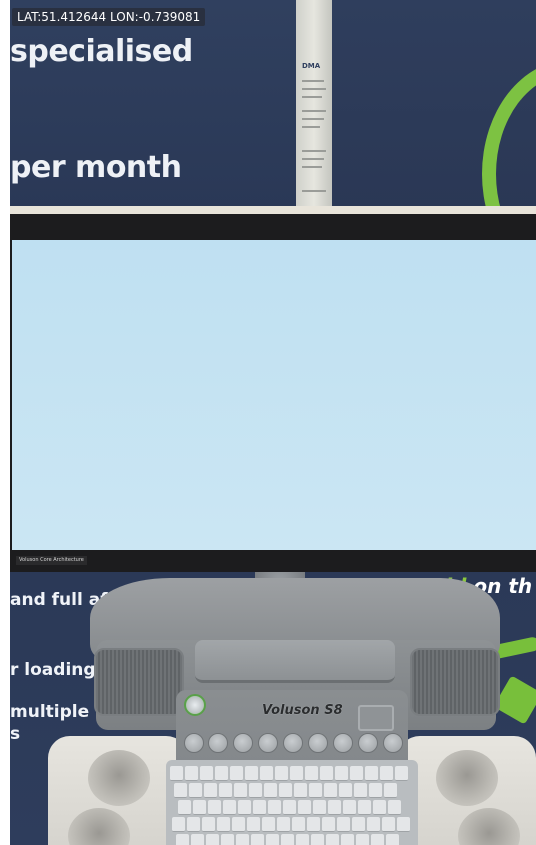 This screenshot has height=845, width=536. Describe the element at coordinates (273, 210) in the screenshot. I see `monitor-top-edge` at that location.